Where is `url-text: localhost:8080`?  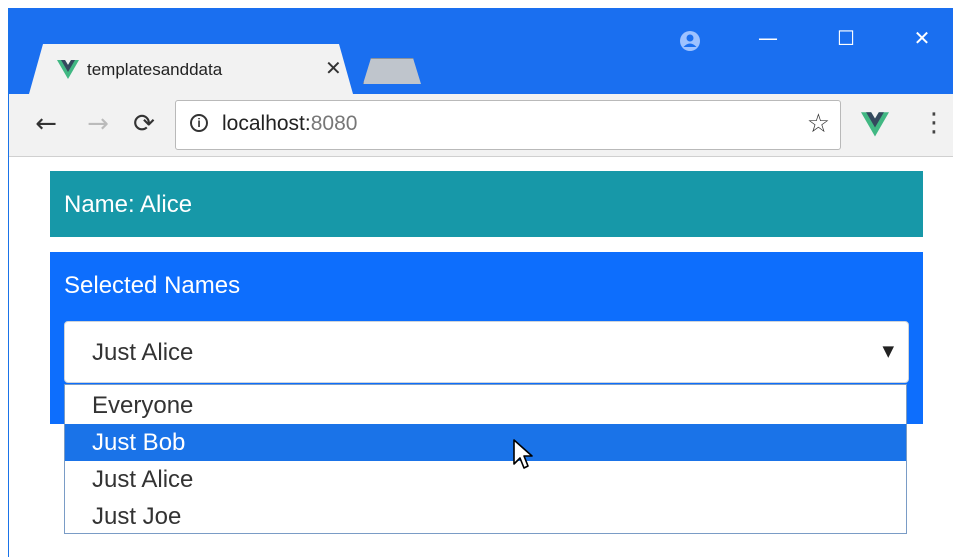
url-text: localhost:8080 is located at coordinates (289, 124).